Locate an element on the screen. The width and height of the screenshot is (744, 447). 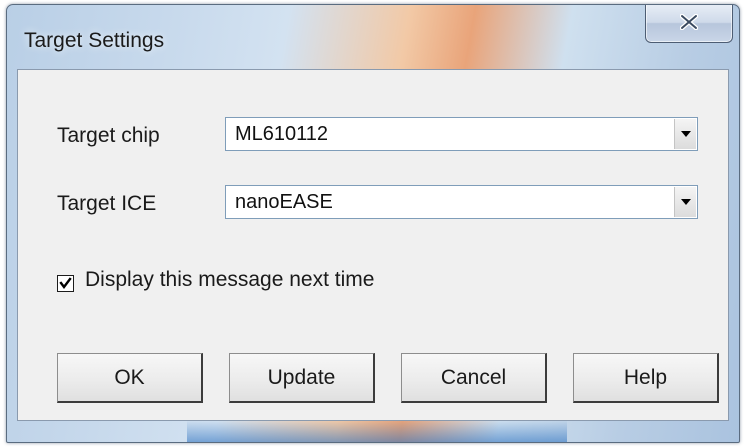
window-title: Target Settings is located at coordinates (94, 40).